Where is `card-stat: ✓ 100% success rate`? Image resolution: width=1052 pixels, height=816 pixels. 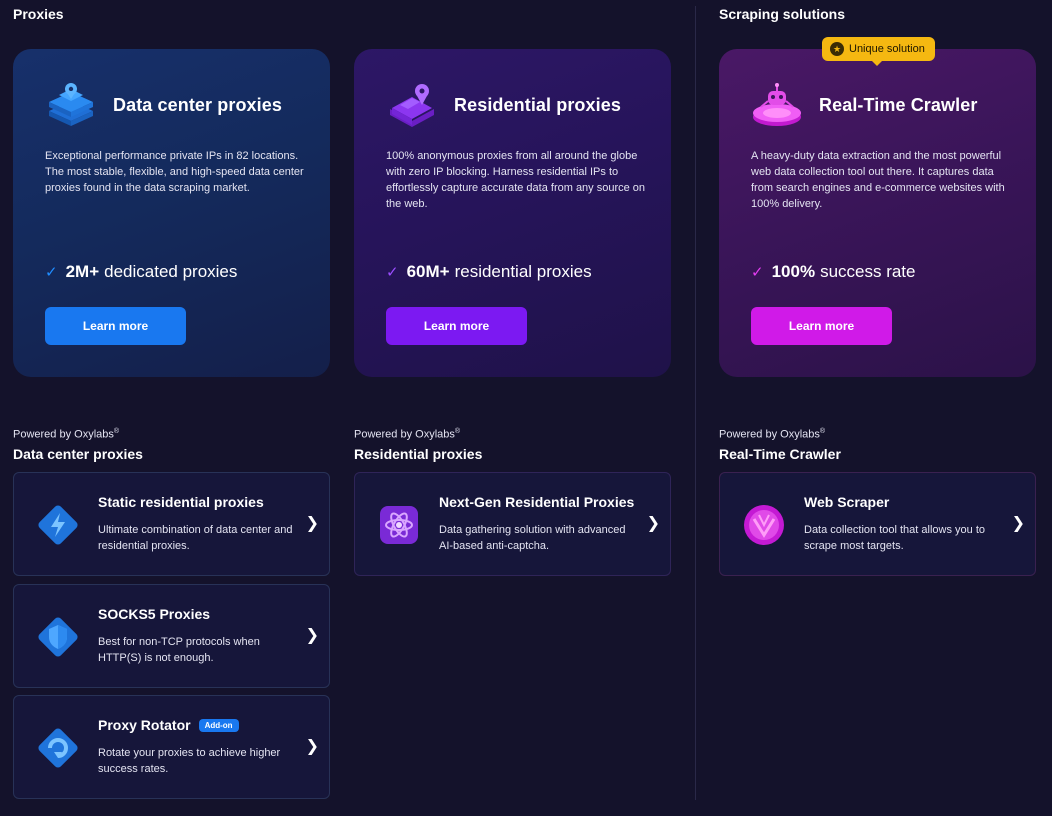 card-stat: ✓ 100% success rate is located at coordinates (833, 272).